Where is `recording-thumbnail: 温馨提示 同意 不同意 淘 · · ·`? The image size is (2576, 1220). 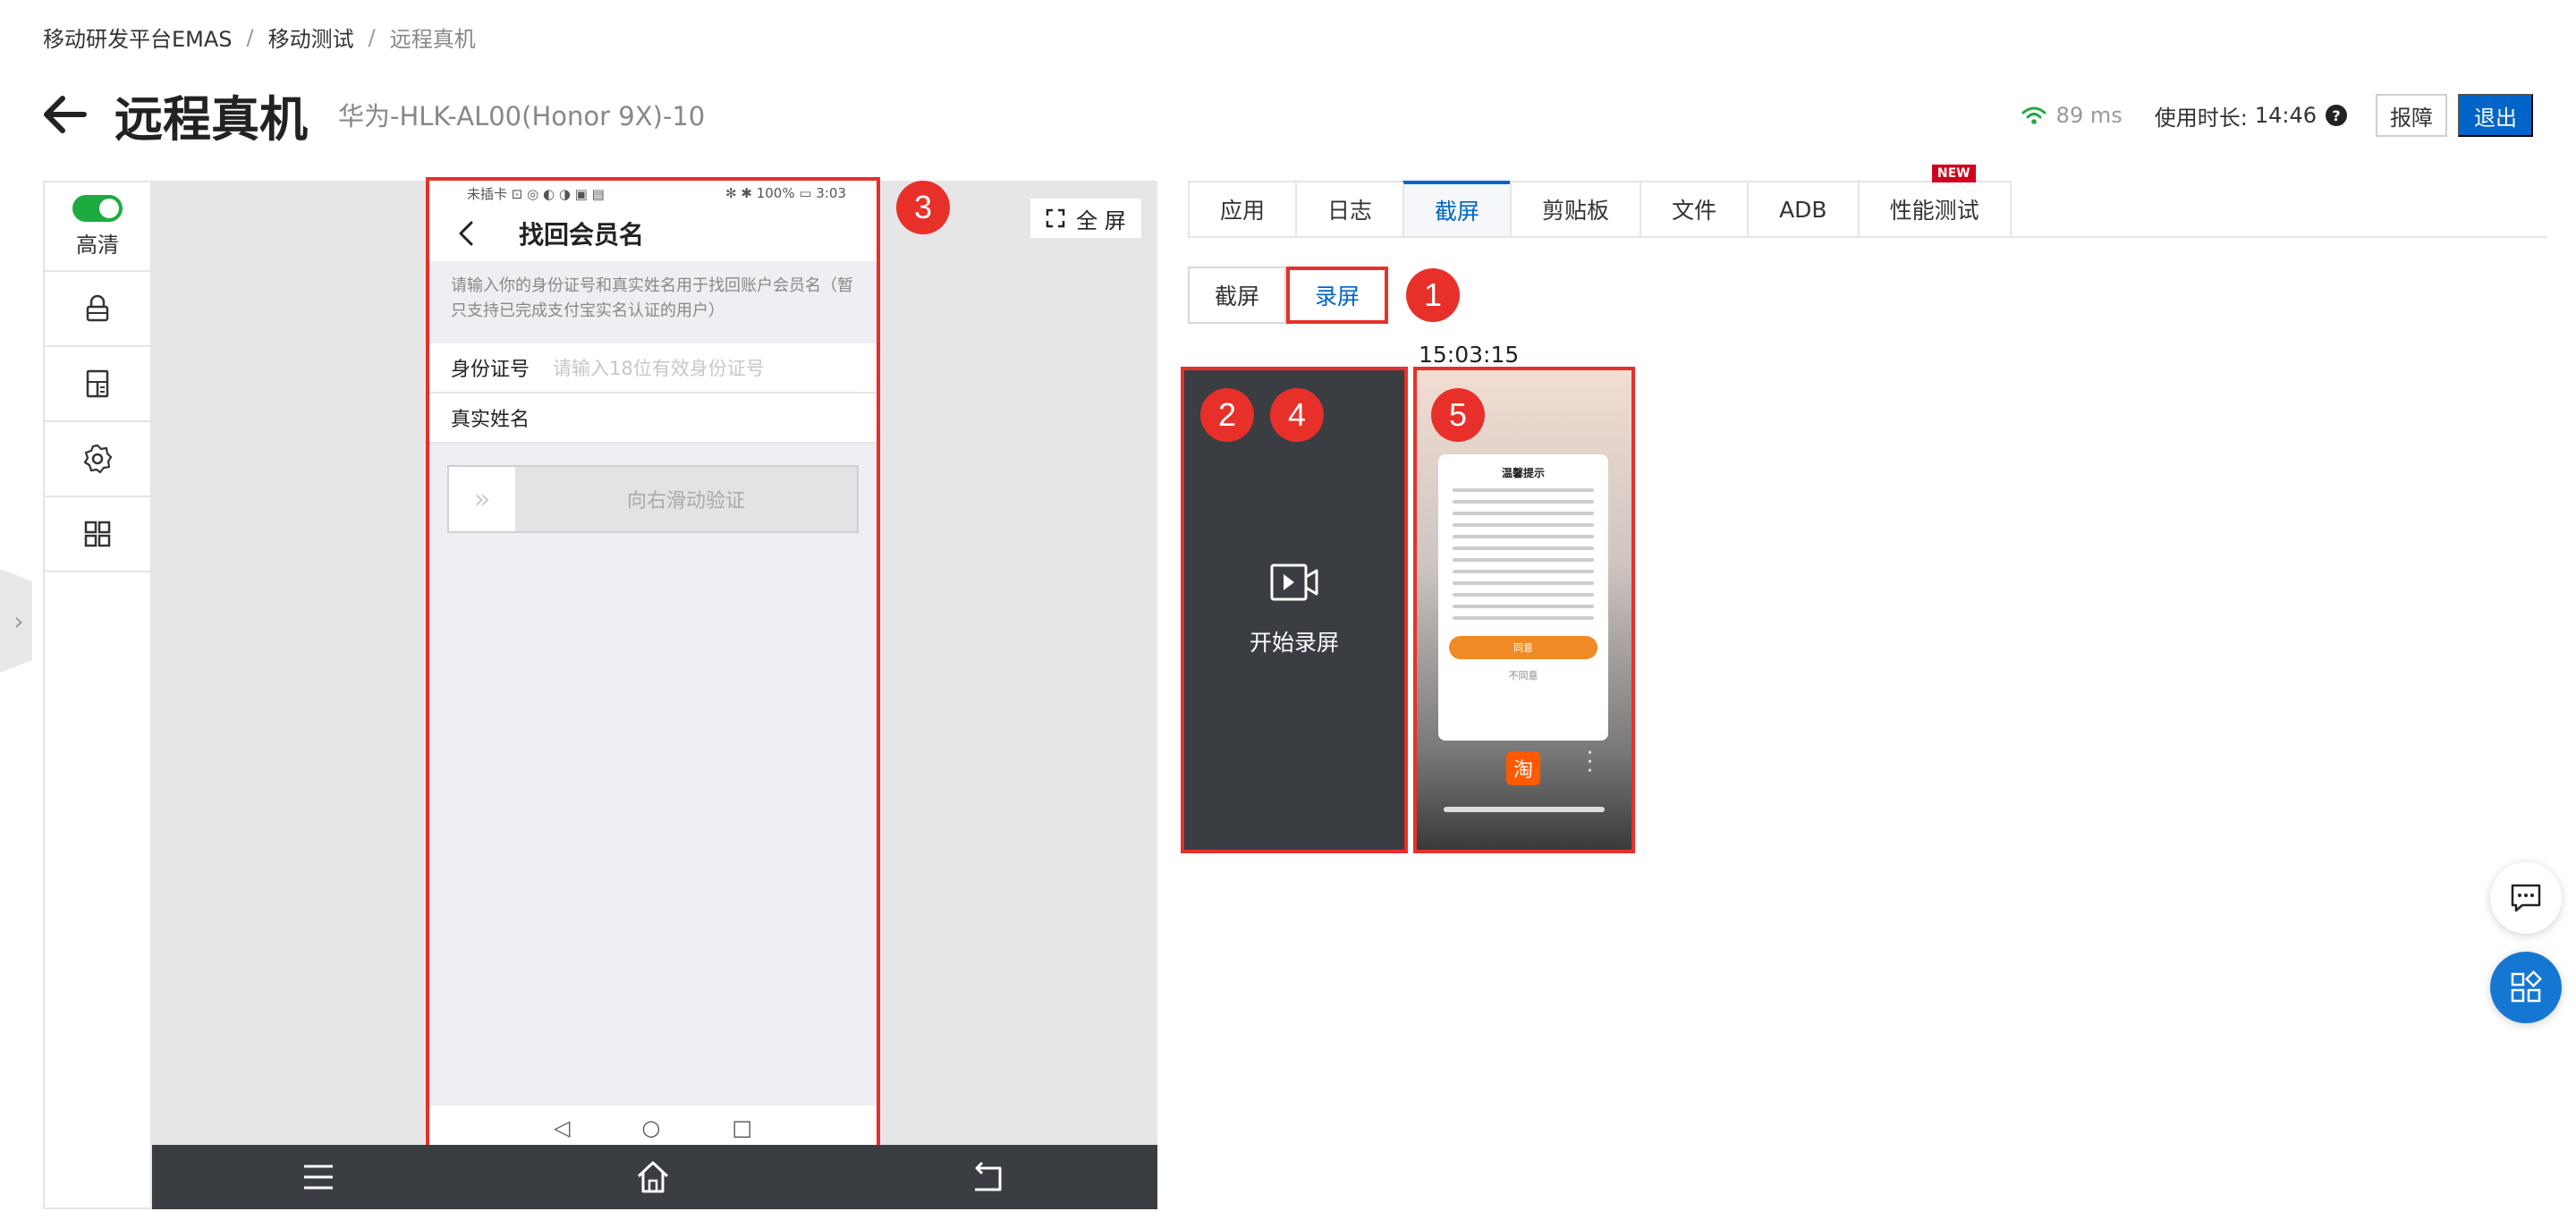 recording-thumbnail: 温馨提示 同意 不同意 淘 · · · is located at coordinates (1524, 610).